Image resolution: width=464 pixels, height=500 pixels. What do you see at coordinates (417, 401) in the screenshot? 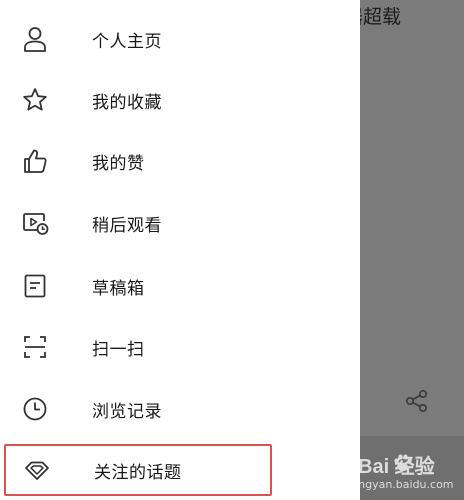
I see `share-icon` at bounding box center [417, 401].